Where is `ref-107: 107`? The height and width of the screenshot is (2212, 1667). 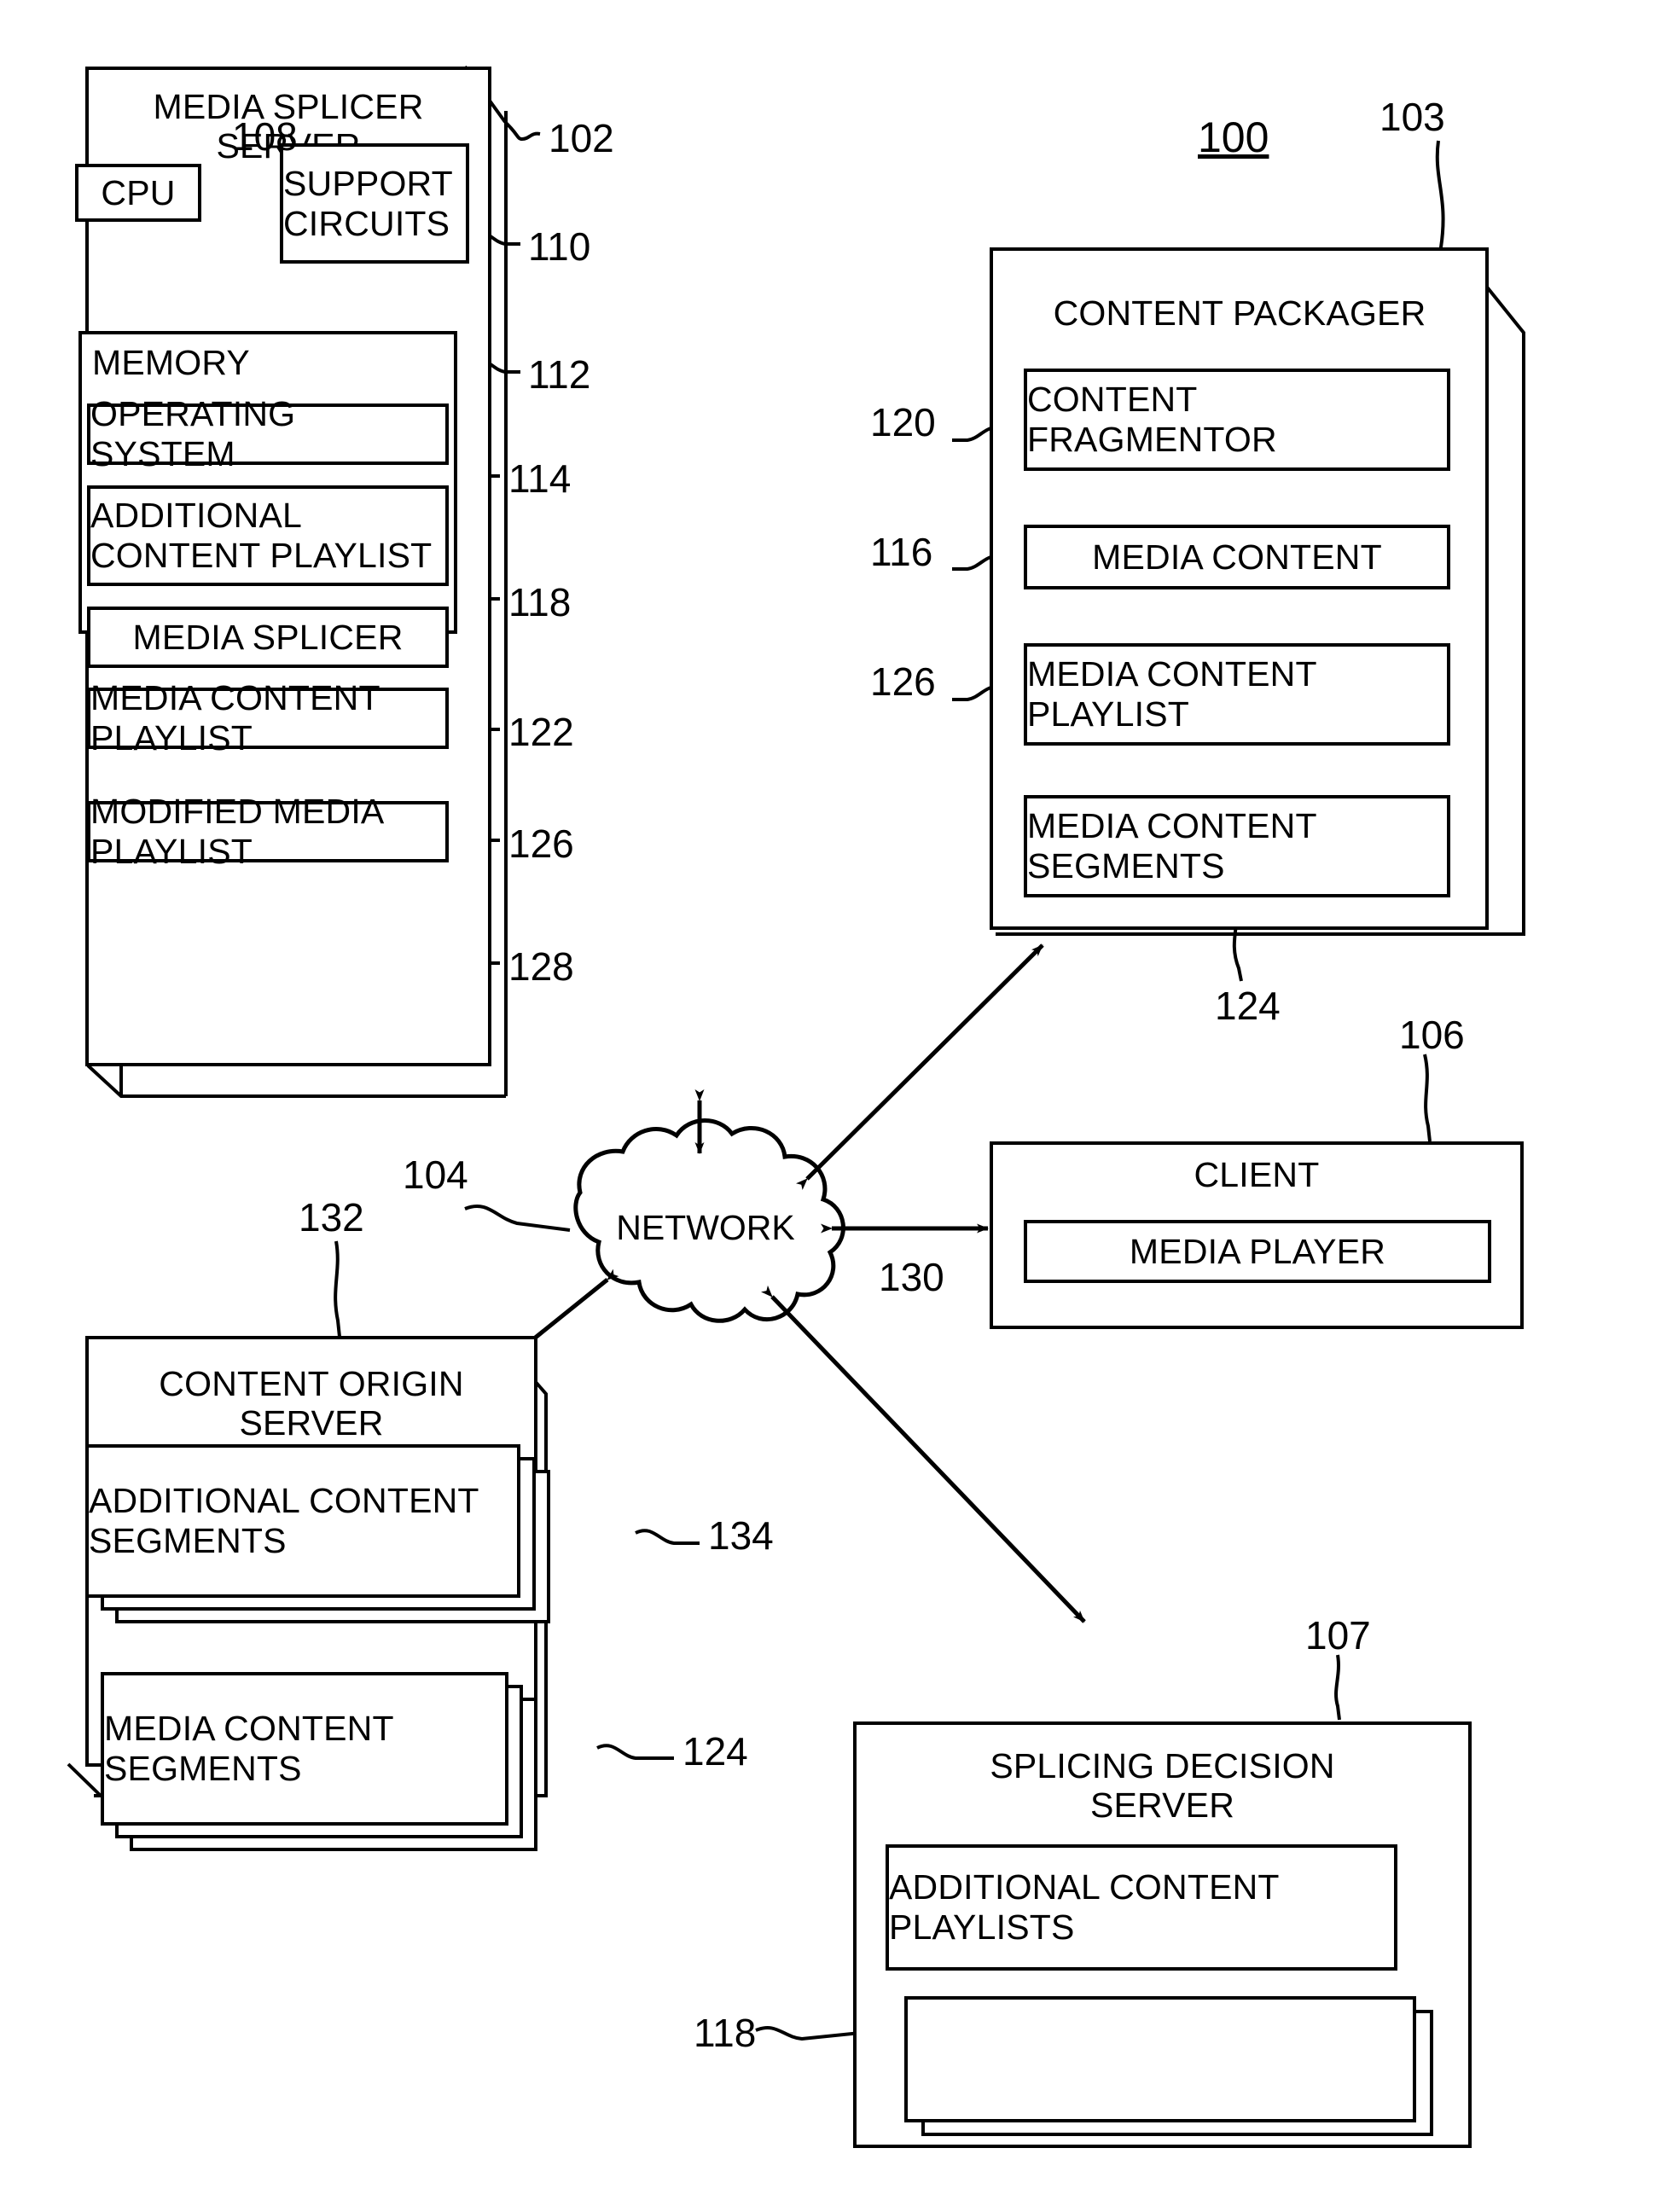 ref-107: 107 is located at coordinates (1338, 1635).